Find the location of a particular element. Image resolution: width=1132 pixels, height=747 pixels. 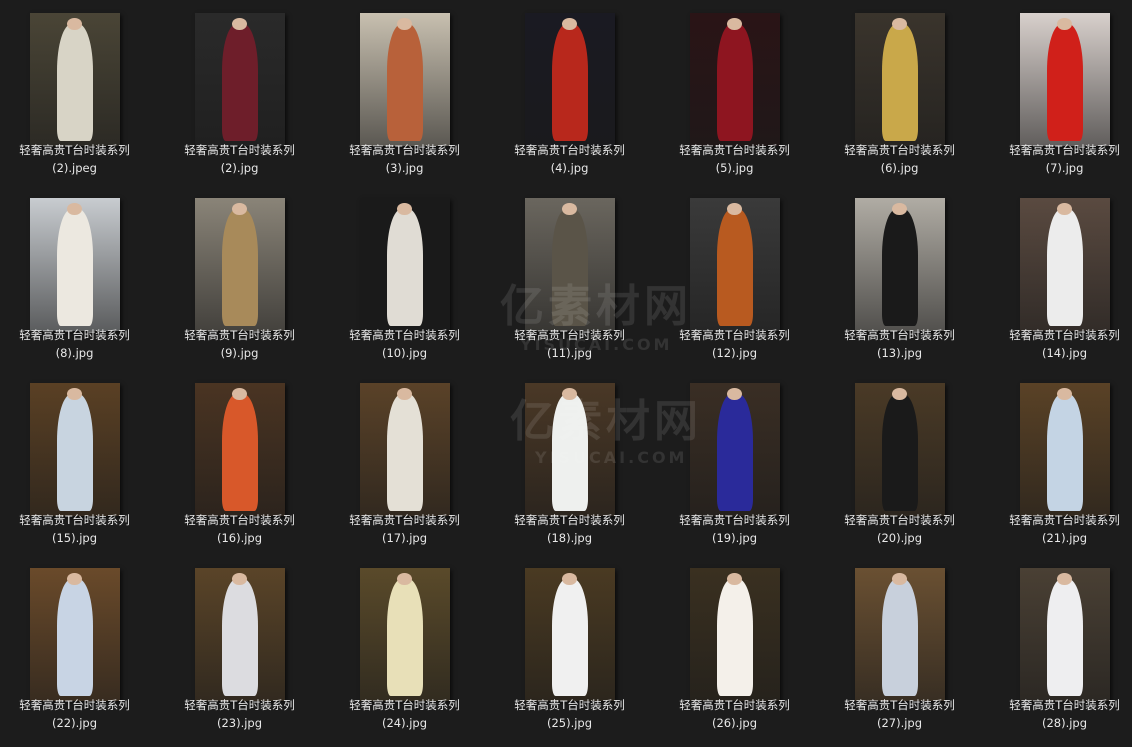

file-item: 轻奢高贵T台时装系列 (23).jpg is located at coordinates (239, 647).